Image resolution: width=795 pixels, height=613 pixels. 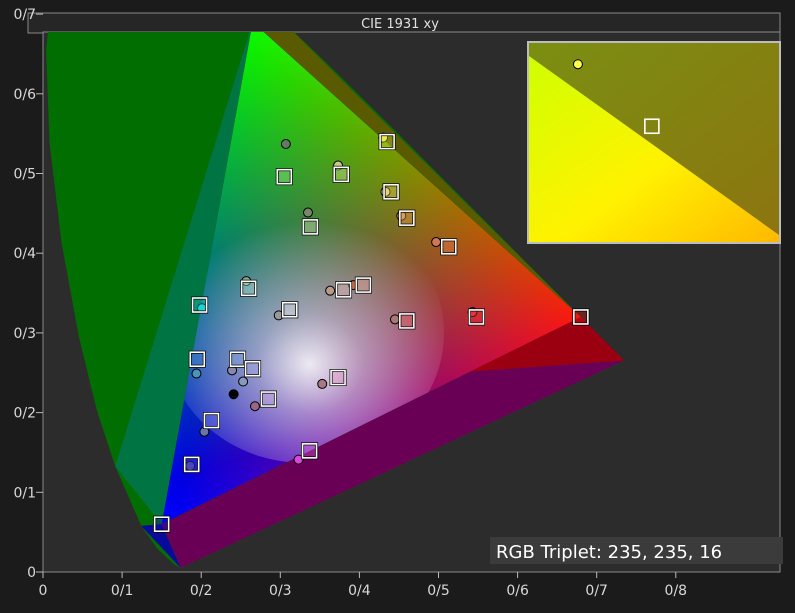 I want to click on x-tick-label: 0/4, so click(x=359, y=591).